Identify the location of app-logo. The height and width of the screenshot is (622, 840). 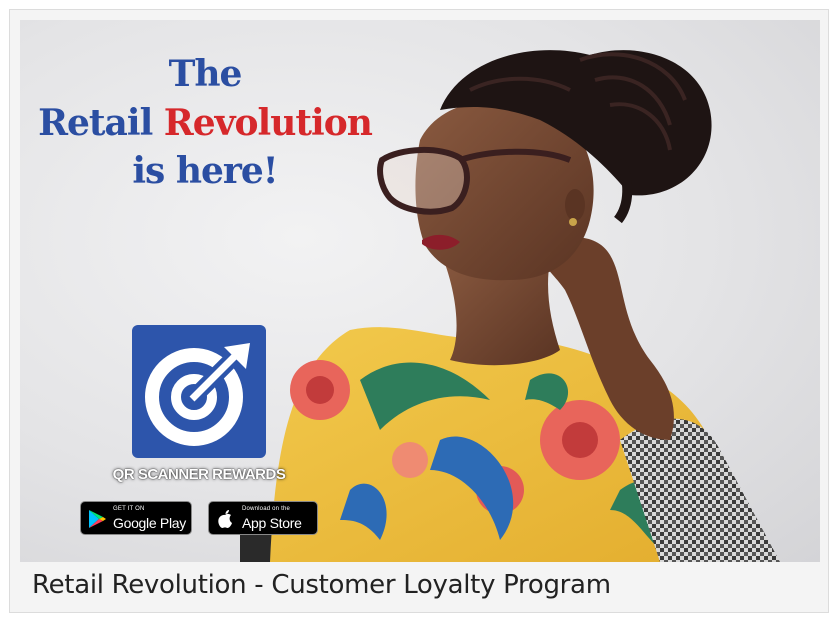
(199, 391).